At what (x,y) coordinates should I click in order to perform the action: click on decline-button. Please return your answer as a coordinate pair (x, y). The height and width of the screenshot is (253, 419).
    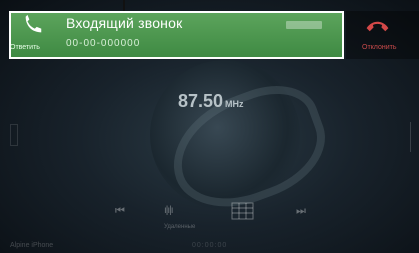
    Looking at the image, I should click on (382, 35).